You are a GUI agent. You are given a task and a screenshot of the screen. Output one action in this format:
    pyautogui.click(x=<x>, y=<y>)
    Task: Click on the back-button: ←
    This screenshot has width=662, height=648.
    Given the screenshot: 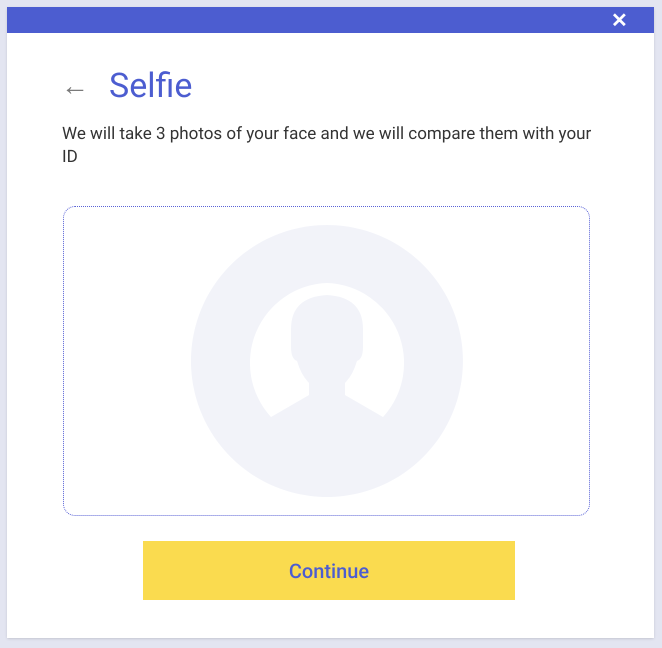 What is the action you would take?
    pyautogui.click(x=75, y=86)
    